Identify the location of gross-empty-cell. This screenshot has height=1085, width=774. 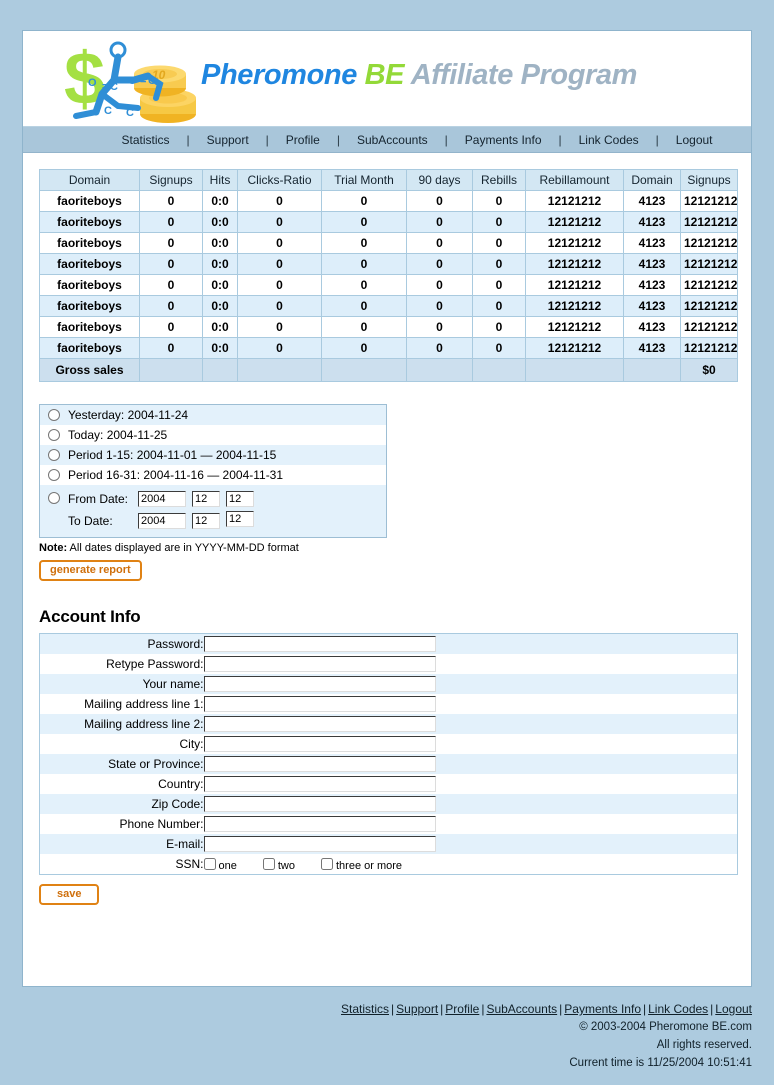
(364, 370).